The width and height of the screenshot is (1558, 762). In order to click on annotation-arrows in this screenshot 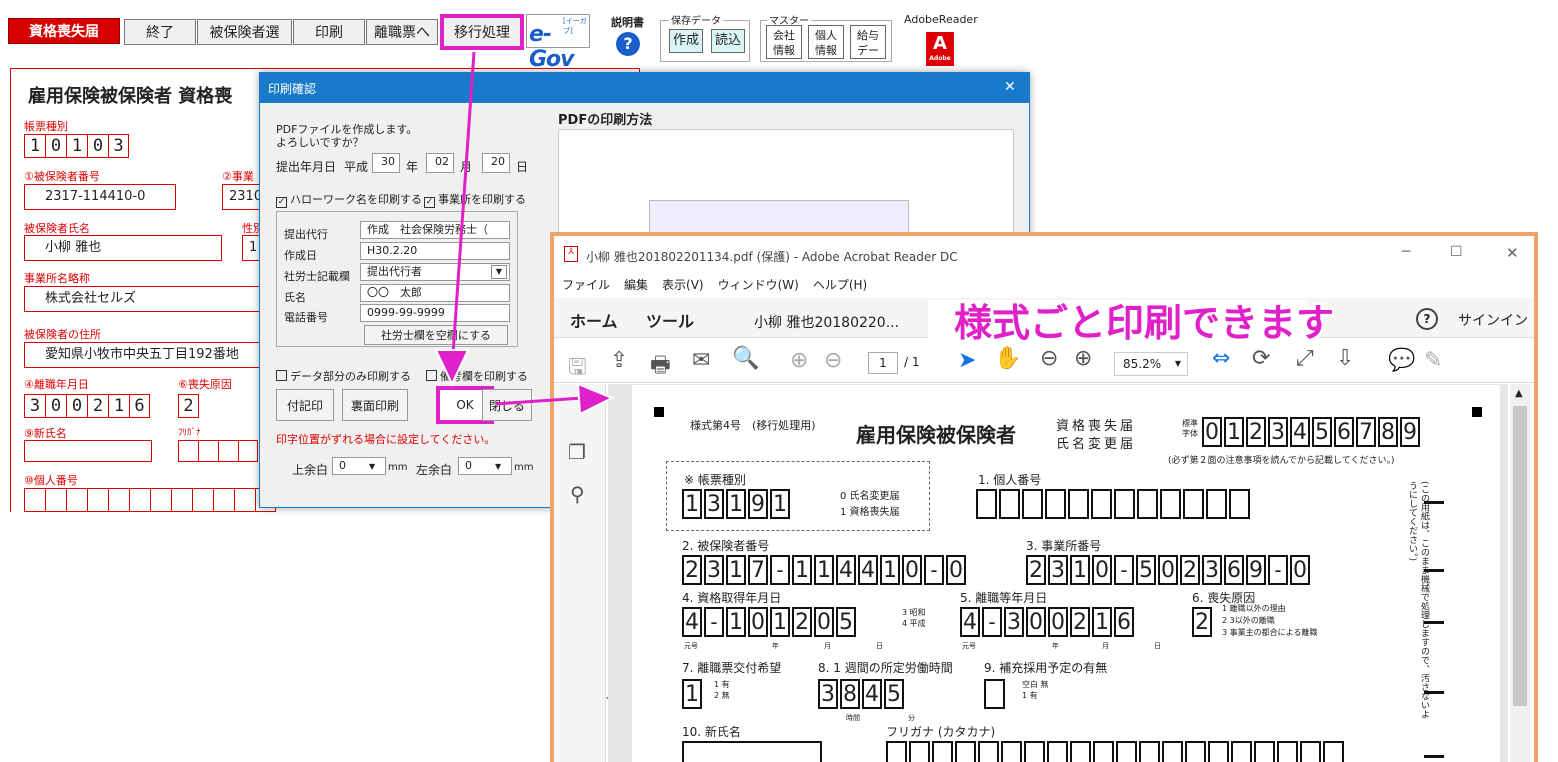, I will do `click(524, 233)`.